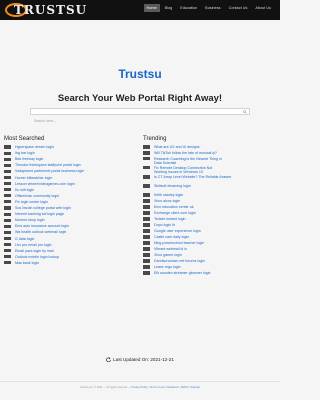 The width and height of the screenshot is (320, 400). Describe the element at coordinates (40, 232) in the screenshot. I see `list-item-link: Wa health outlook webmail login` at that location.